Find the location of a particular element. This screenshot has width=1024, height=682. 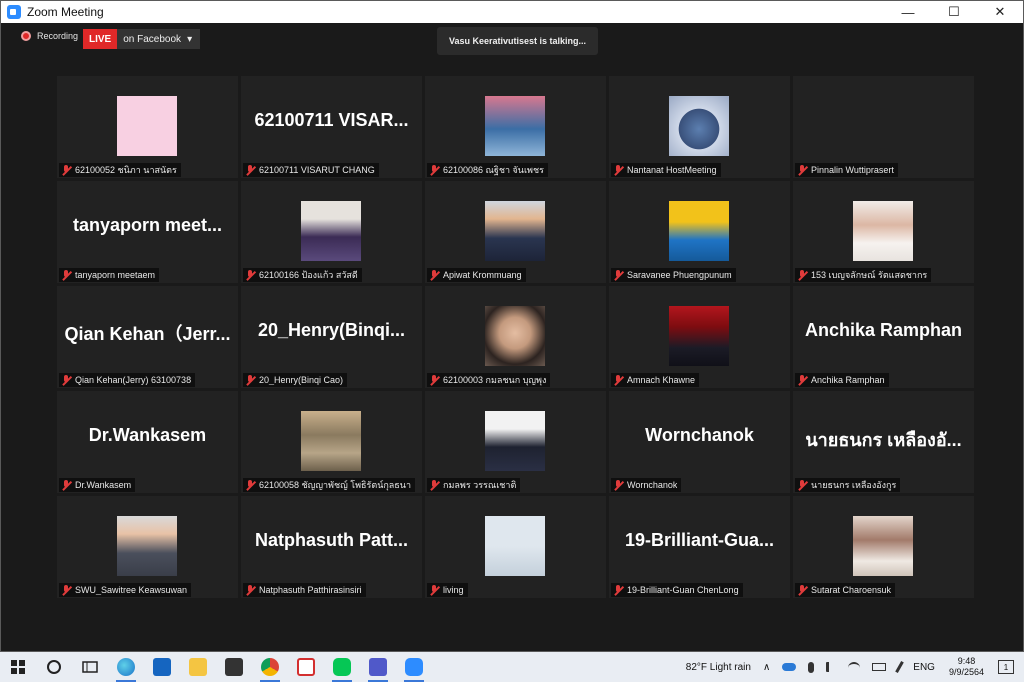

participant-tile: Amnach Khawne is located at coordinates (699, 337).